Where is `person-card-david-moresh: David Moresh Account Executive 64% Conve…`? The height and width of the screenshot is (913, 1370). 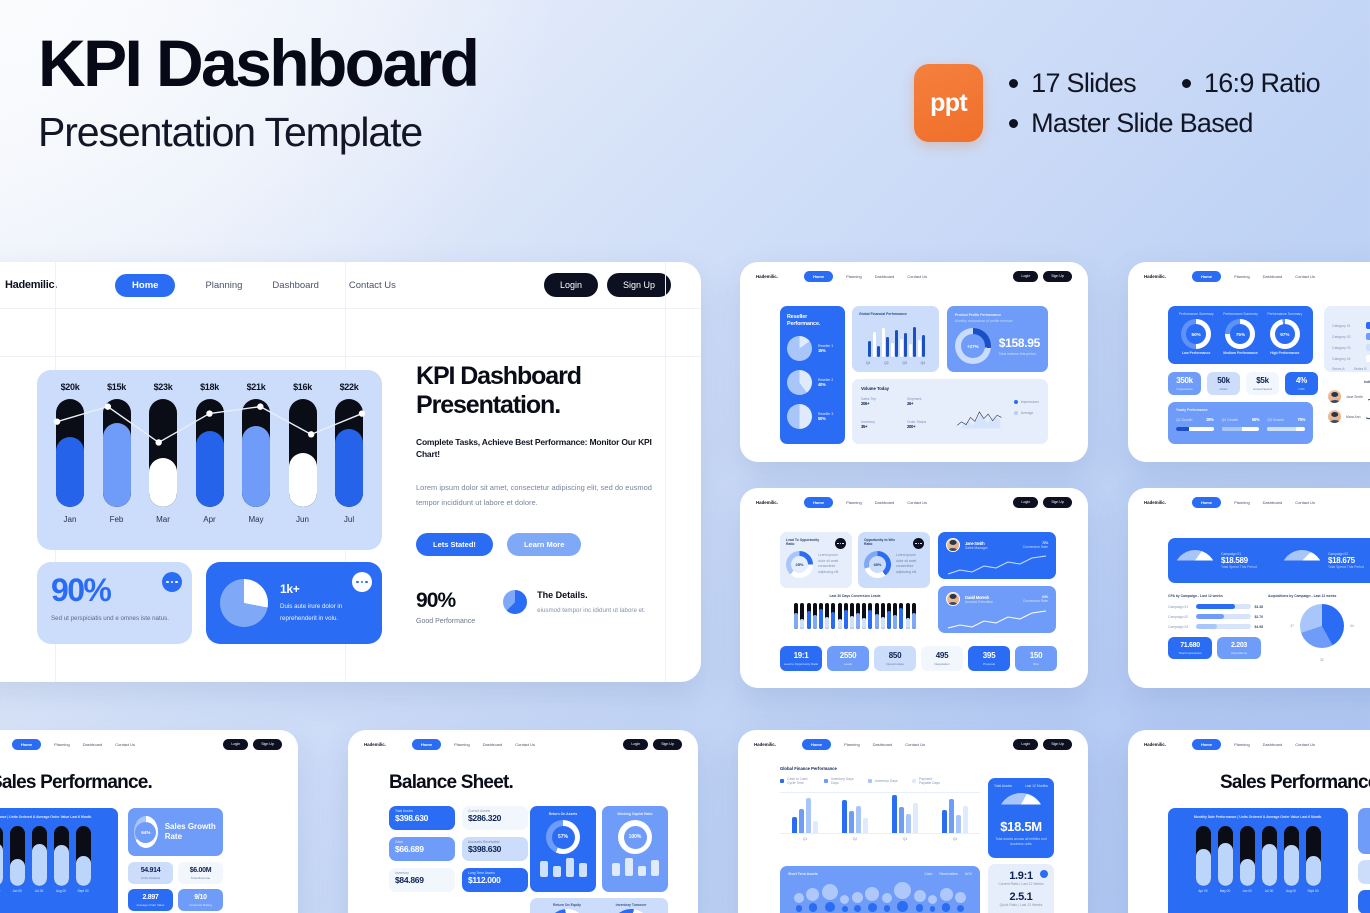 person-card-david-moresh: David Moresh Account Executive 64% Conve… is located at coordinates (997, 609).